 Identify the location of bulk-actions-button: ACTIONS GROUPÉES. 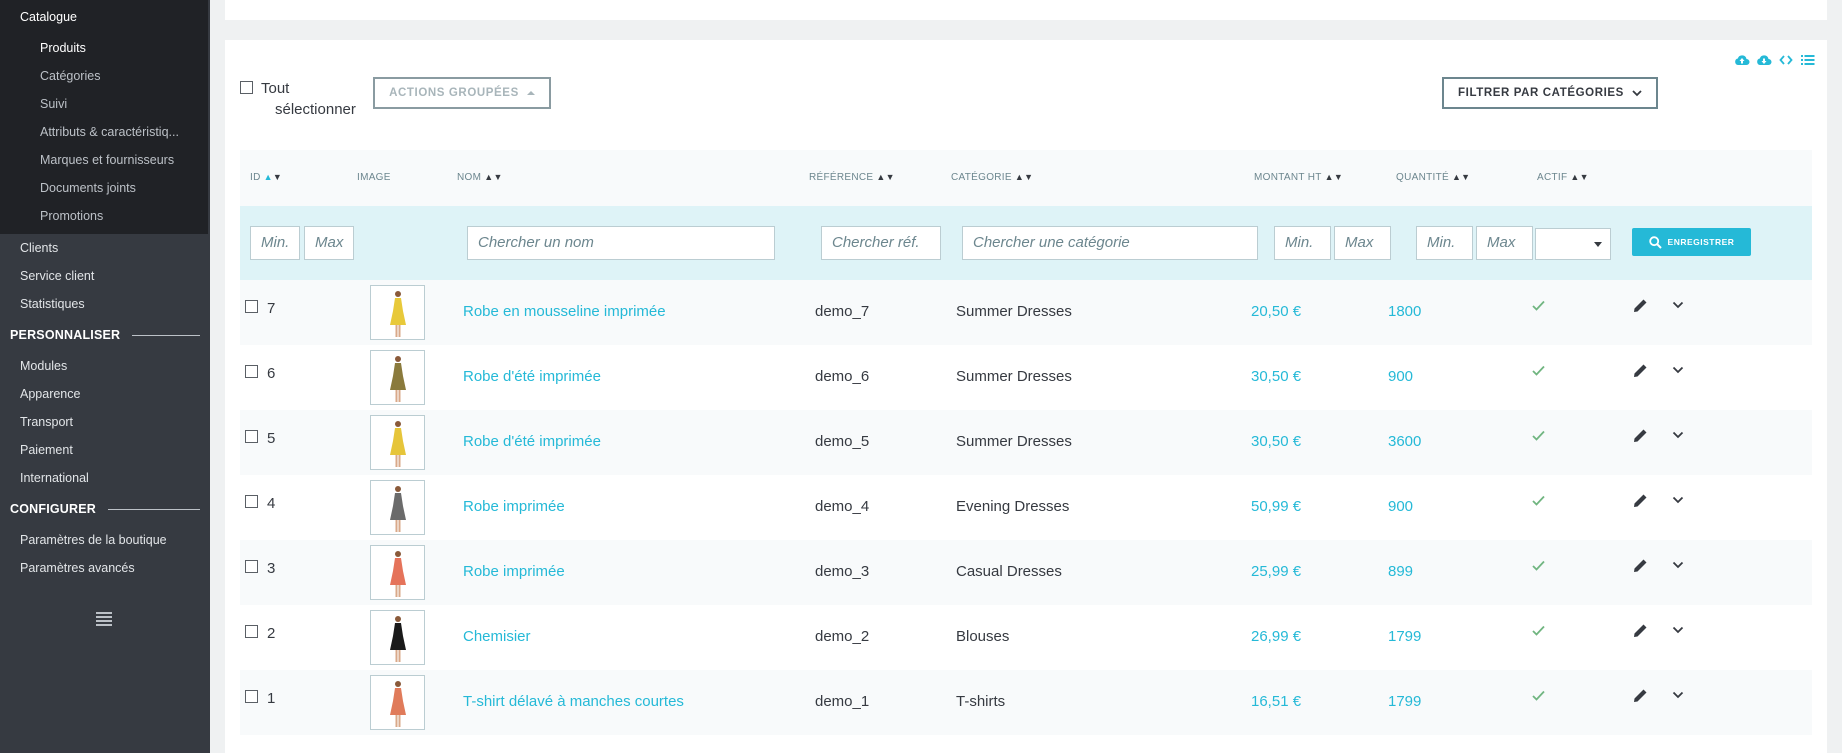
(462, 93).